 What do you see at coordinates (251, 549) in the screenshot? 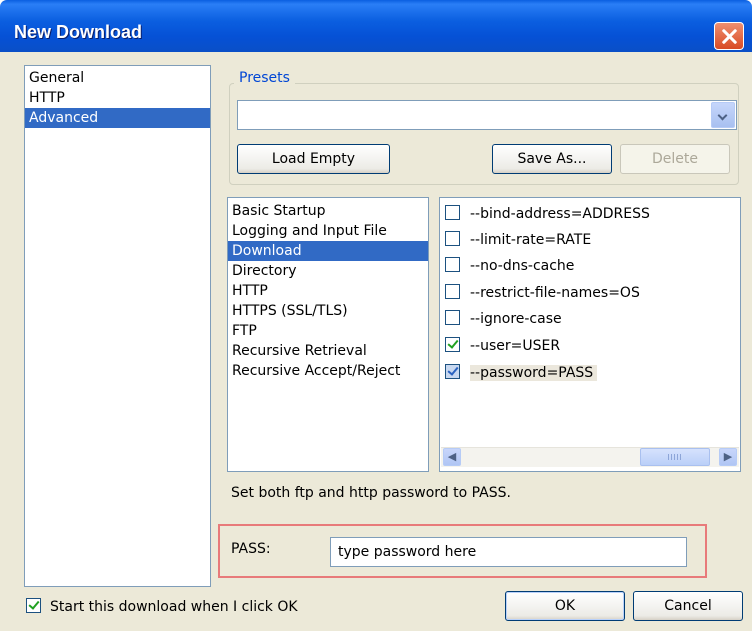
I see `pass-label: PASS:` at bounding box center [251, 549].